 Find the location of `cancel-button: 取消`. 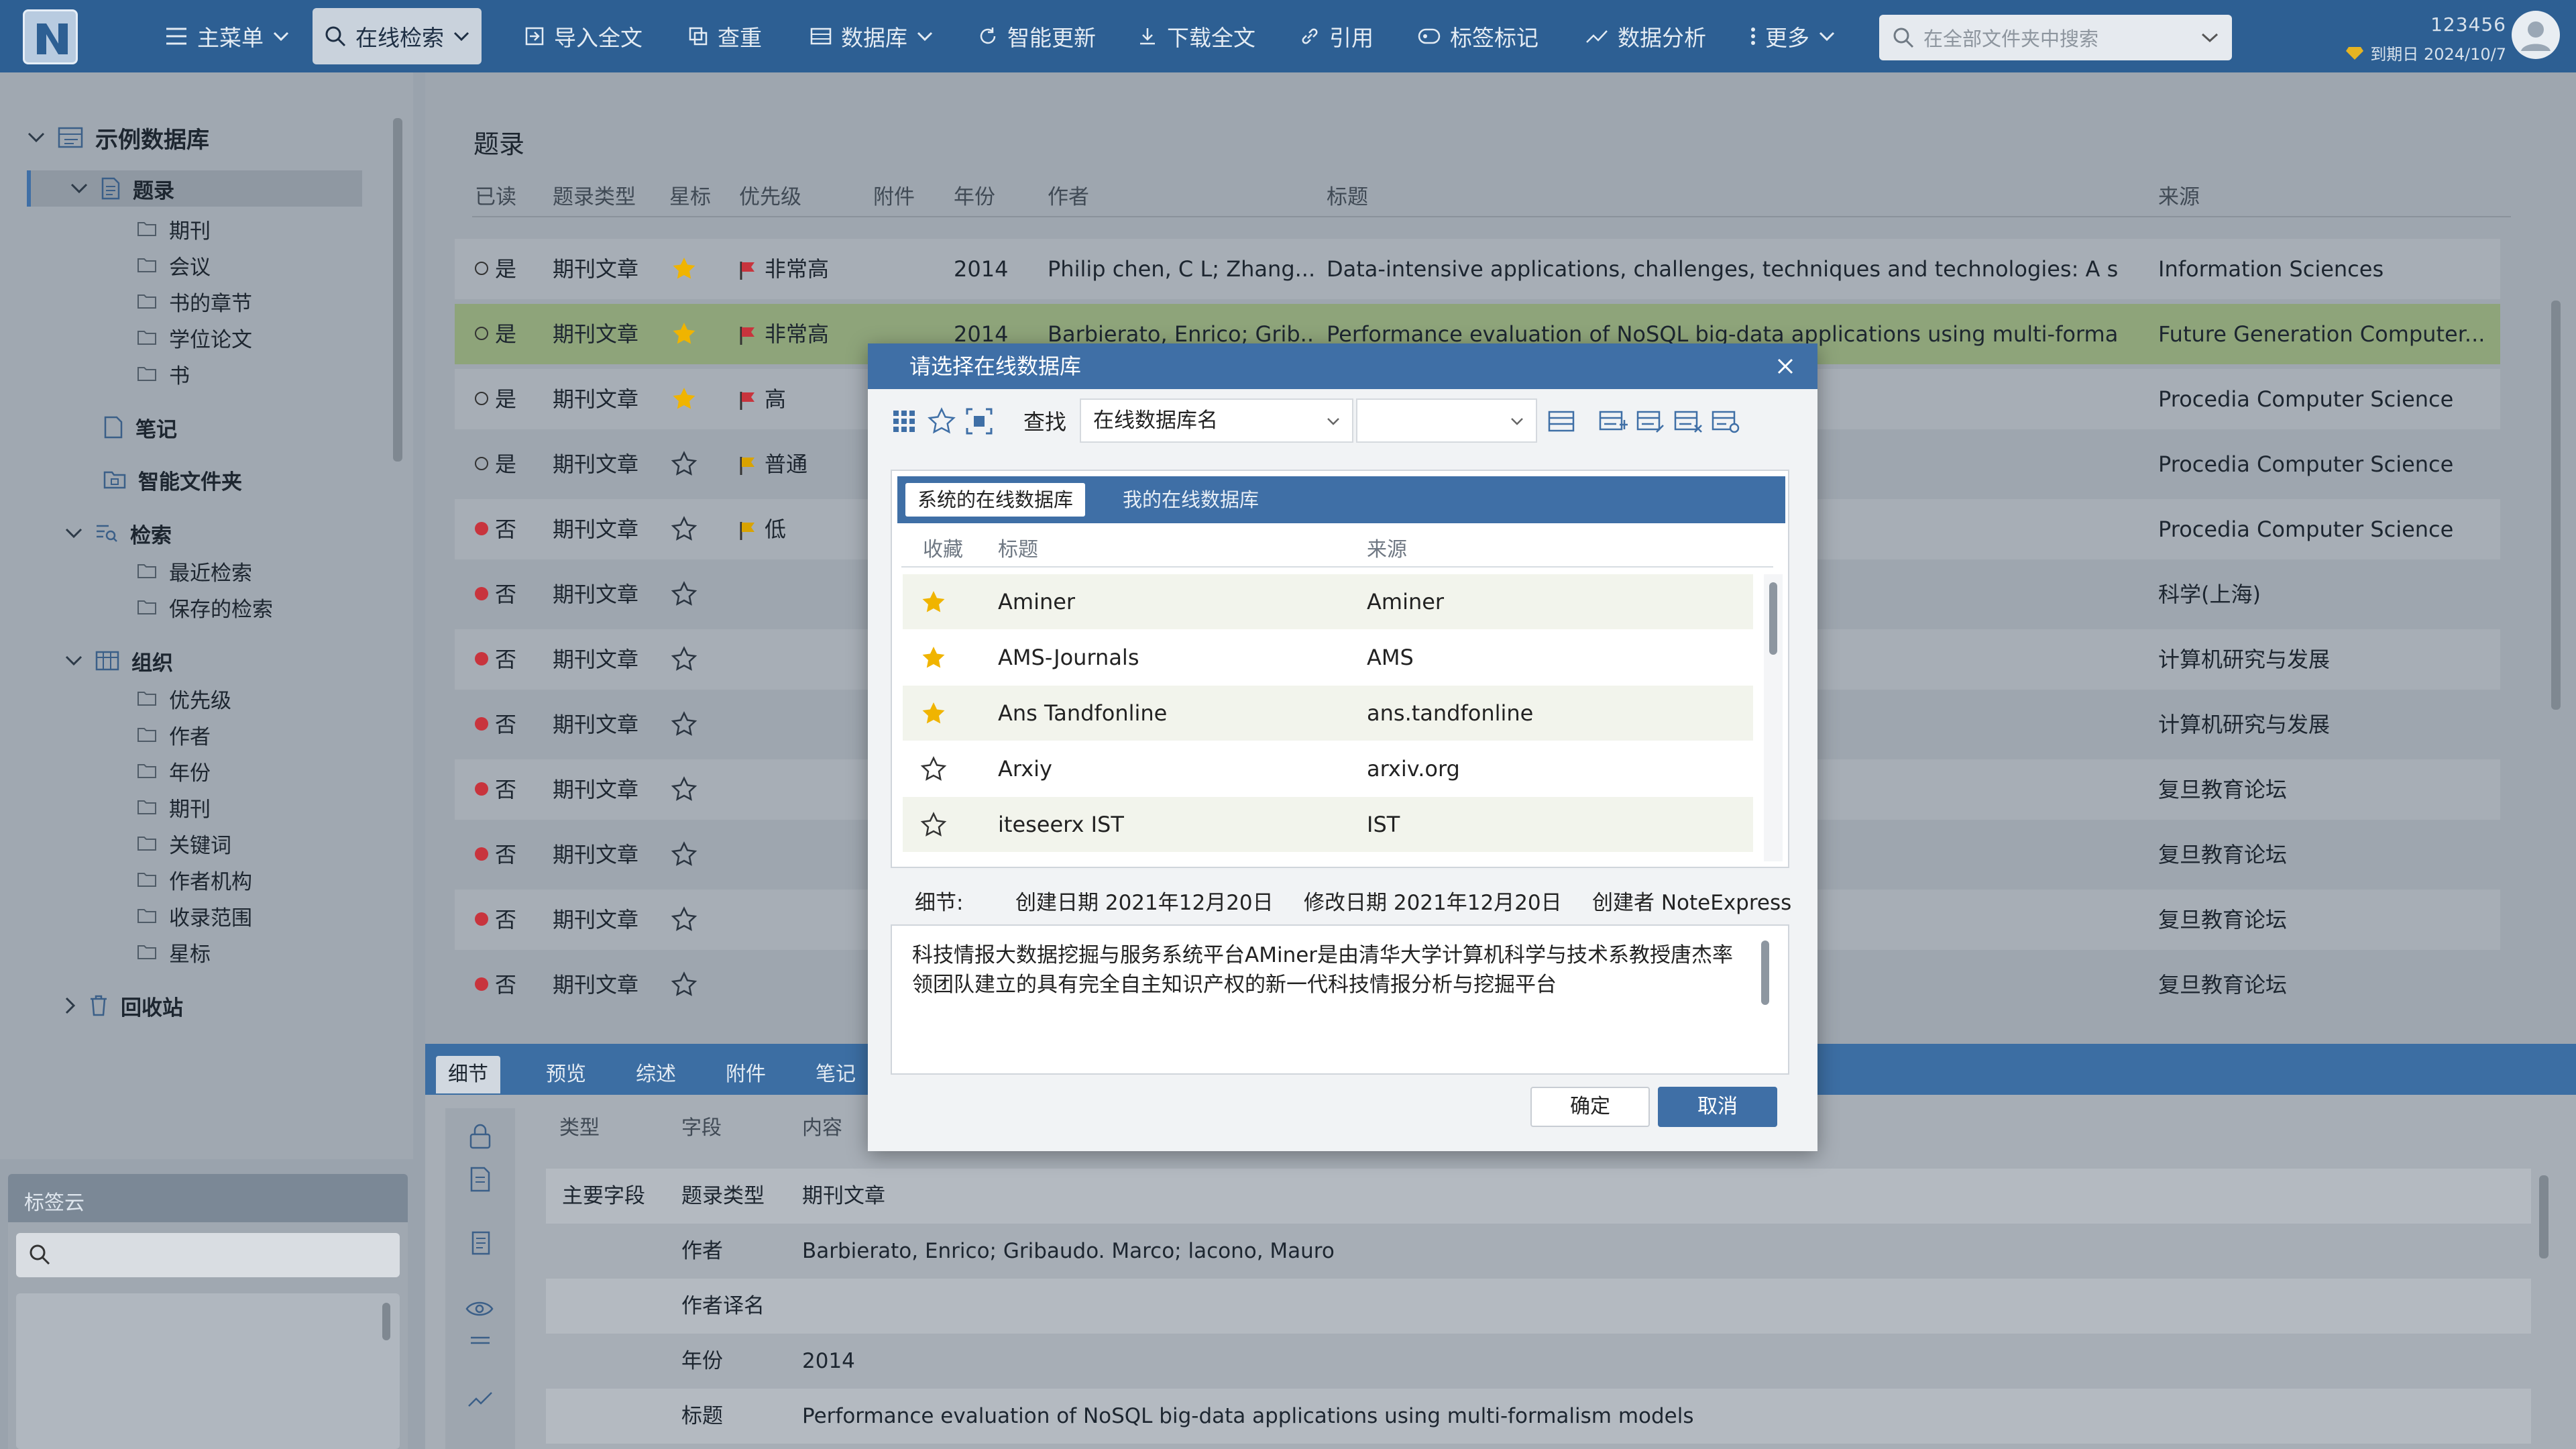

cancel-button: 取消 is located at coordinates (1717, 1107).